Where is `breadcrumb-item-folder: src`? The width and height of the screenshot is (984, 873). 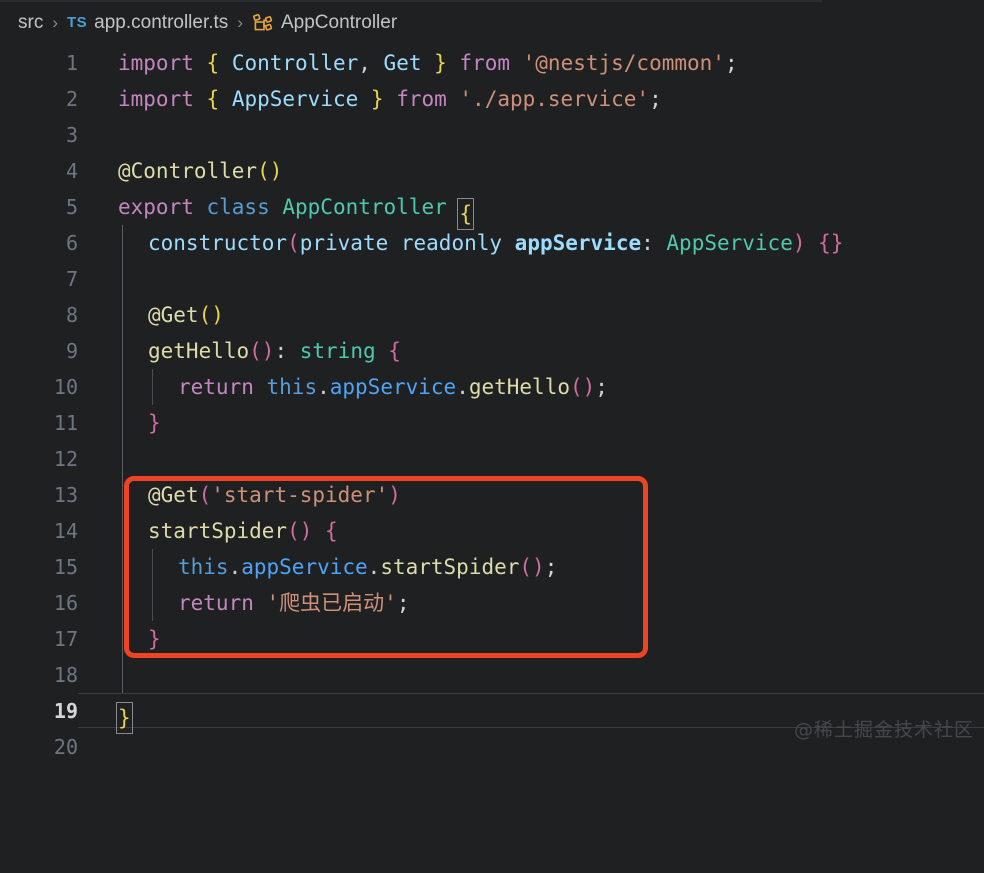
breadcrumb-item-folder: src is located at coordinates (30, 23).